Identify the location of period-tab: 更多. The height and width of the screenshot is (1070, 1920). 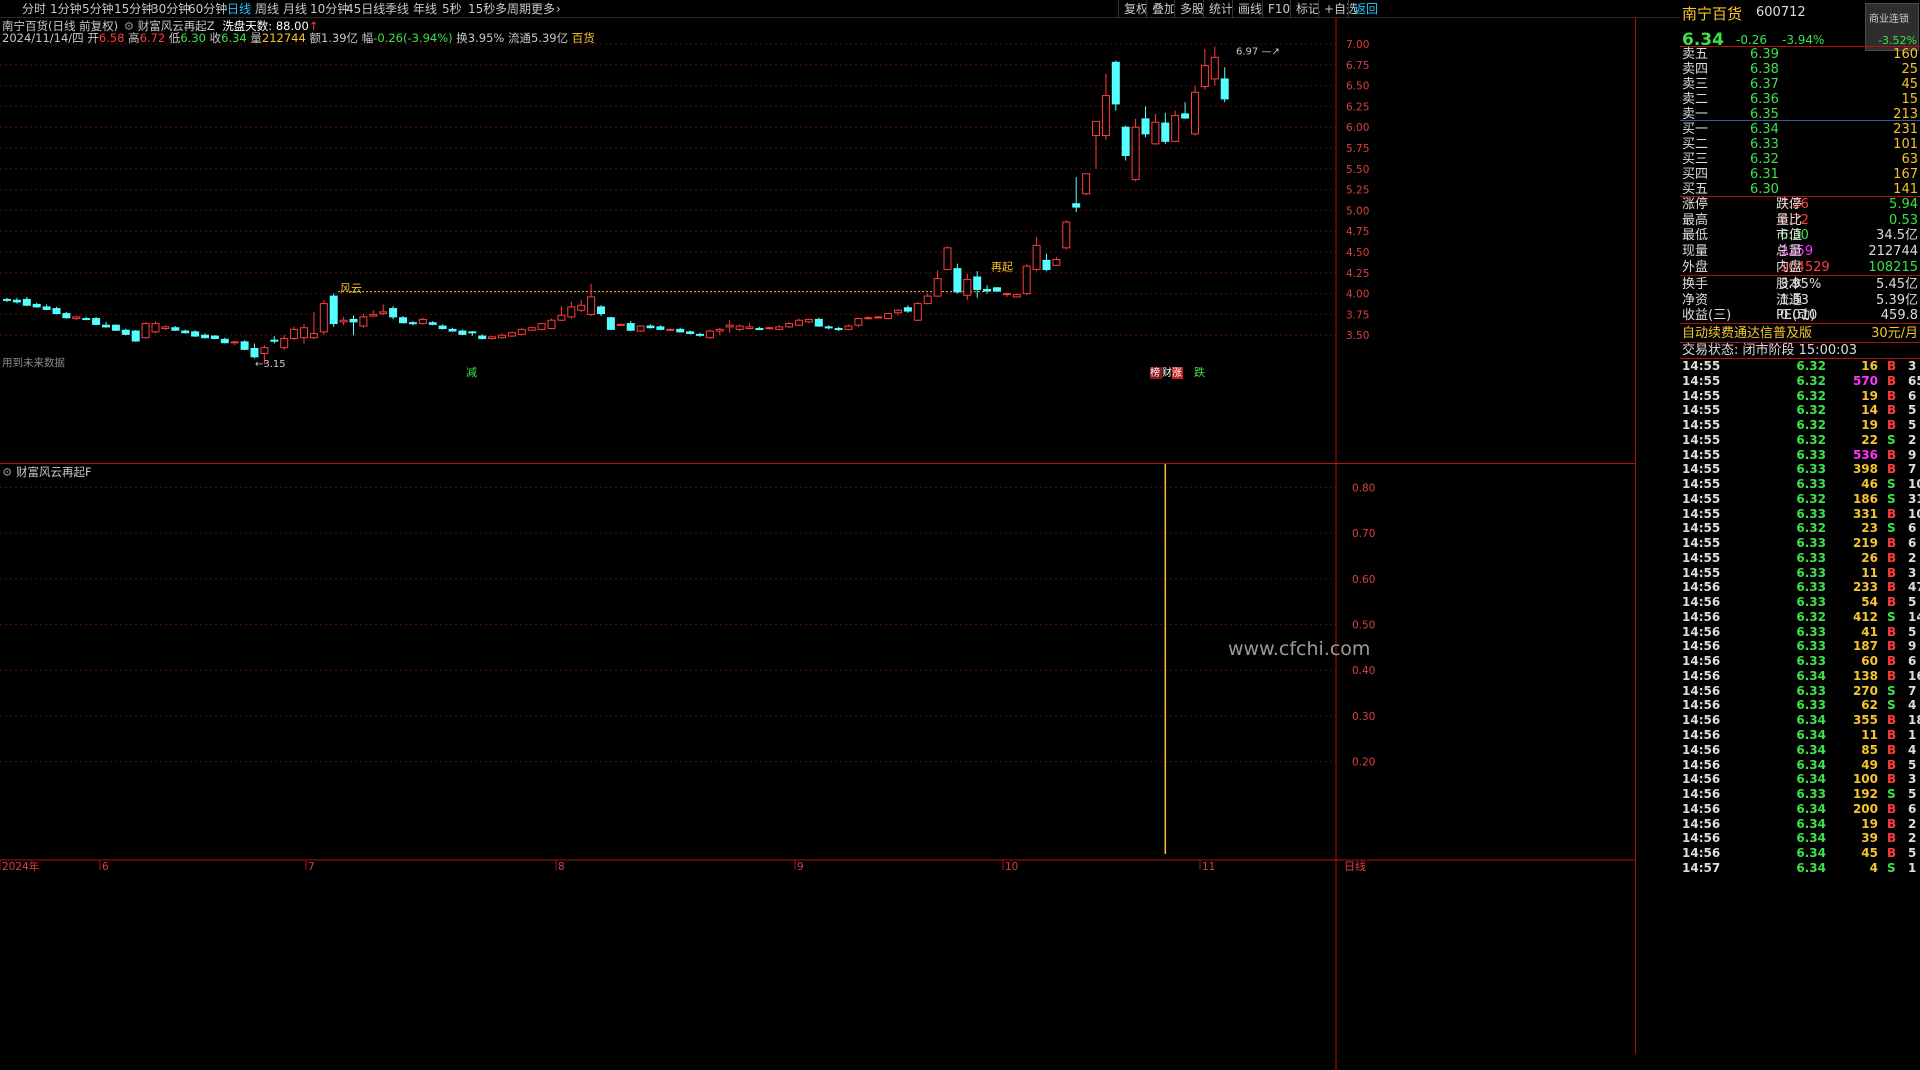
(543, 9).